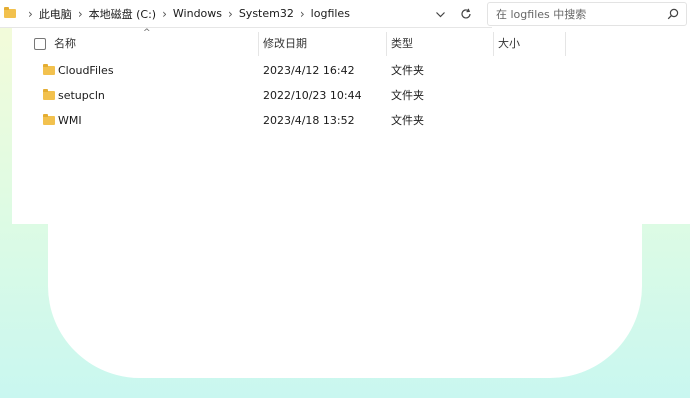 This screenshot has height=398, width=690. I want to click on breadcrumb-logfiles: logfiles, so click(330, 13).